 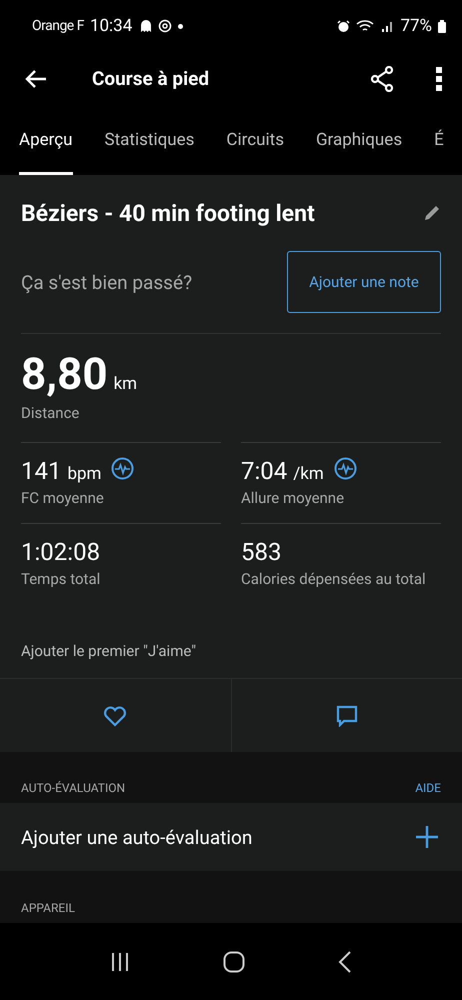 What do you see at coordinates (442, 26) in the screenshot?
I see `battery-icon` at bounding box center [442, 26].